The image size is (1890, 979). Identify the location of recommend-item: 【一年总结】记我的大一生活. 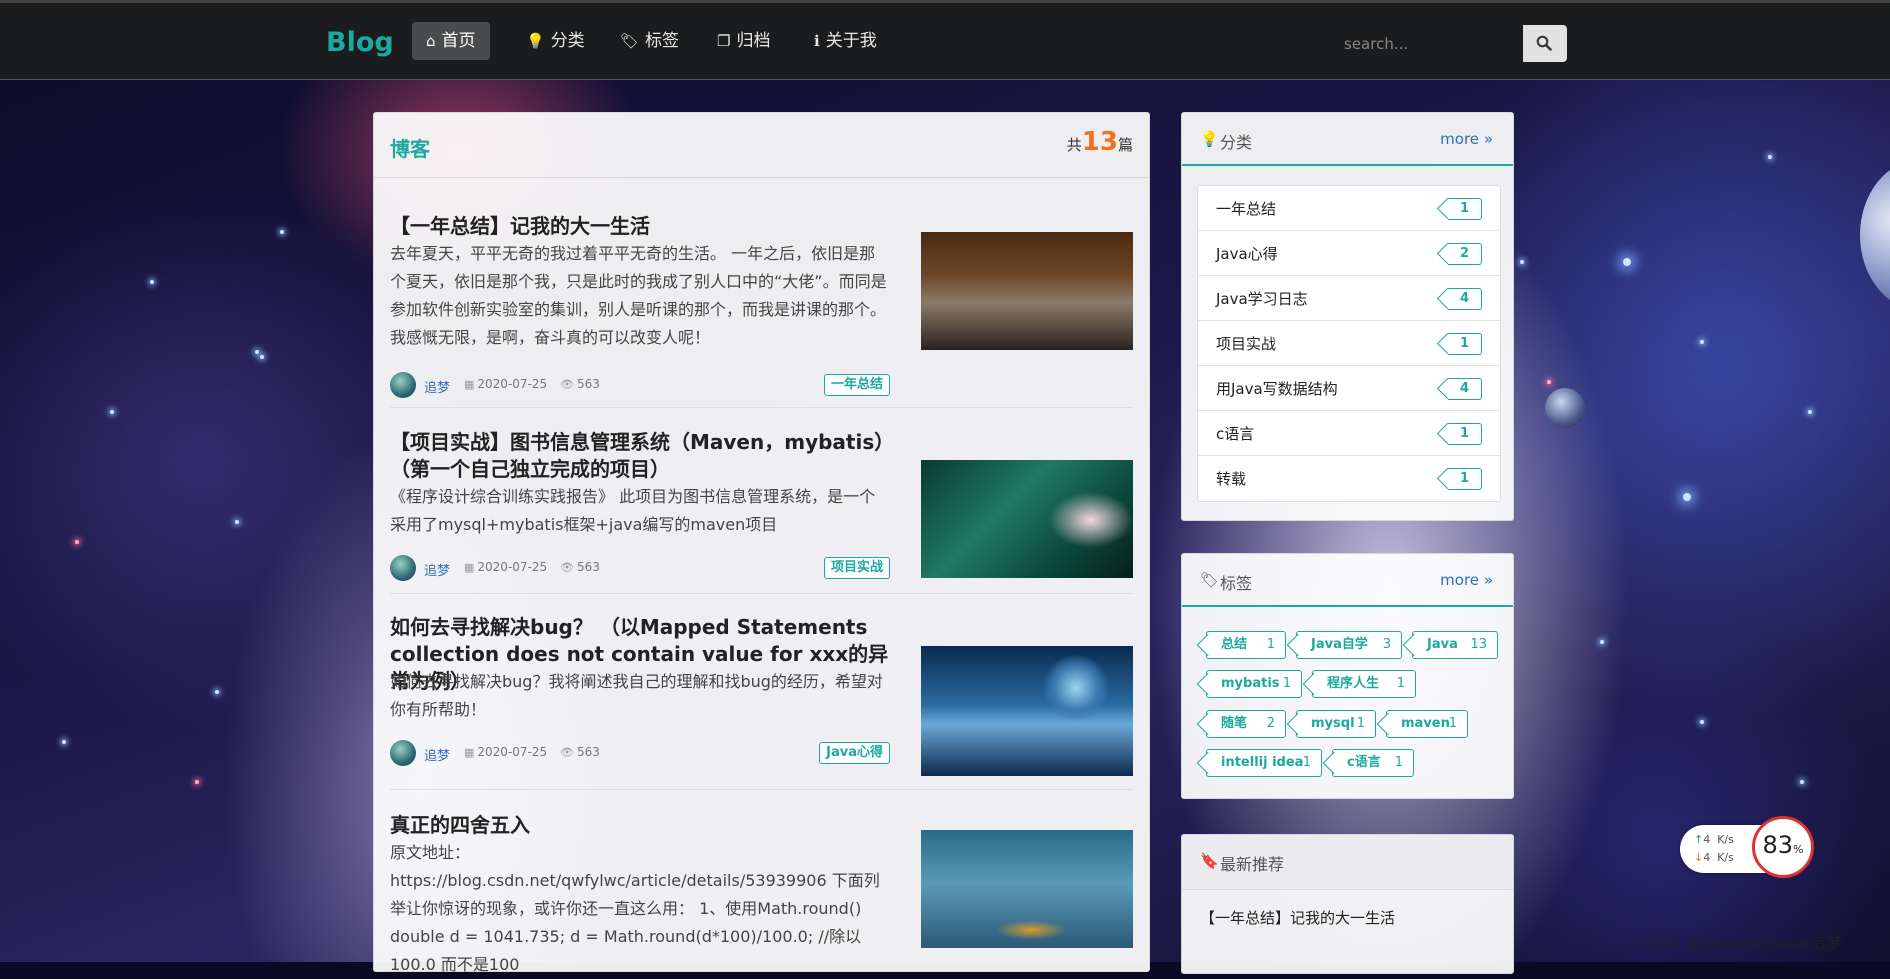
(1297, 917).